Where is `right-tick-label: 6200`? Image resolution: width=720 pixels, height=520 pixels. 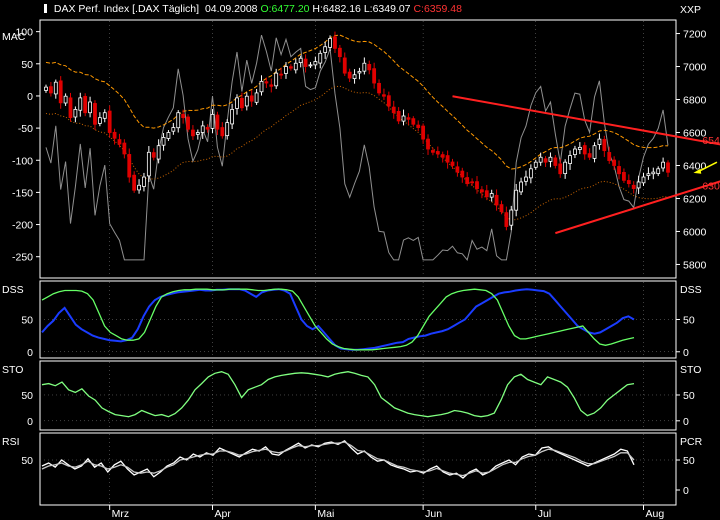 right-tick-label: 6200 is located at coordinates (695, 199).